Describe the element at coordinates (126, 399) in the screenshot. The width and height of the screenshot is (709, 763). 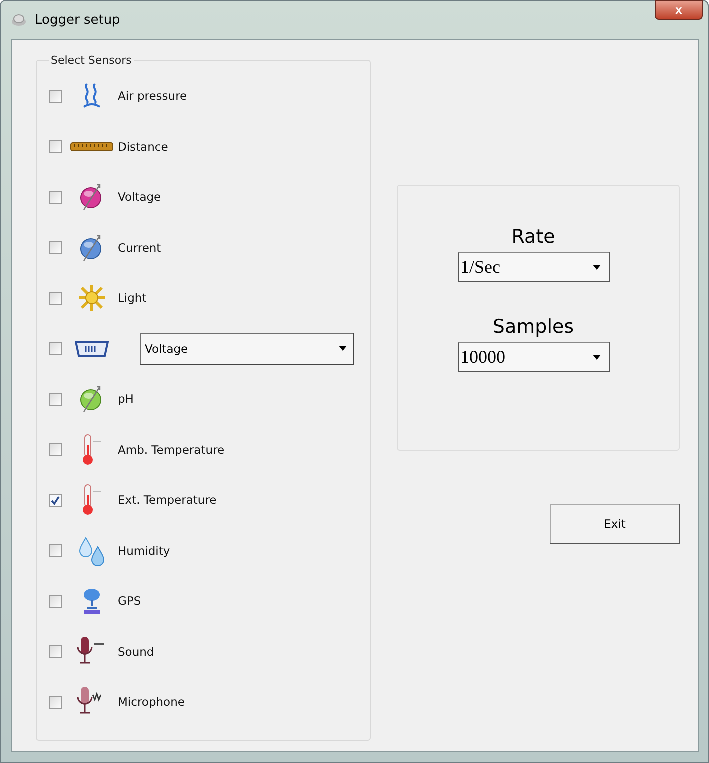
I see `sensor-label: pH` at that location.